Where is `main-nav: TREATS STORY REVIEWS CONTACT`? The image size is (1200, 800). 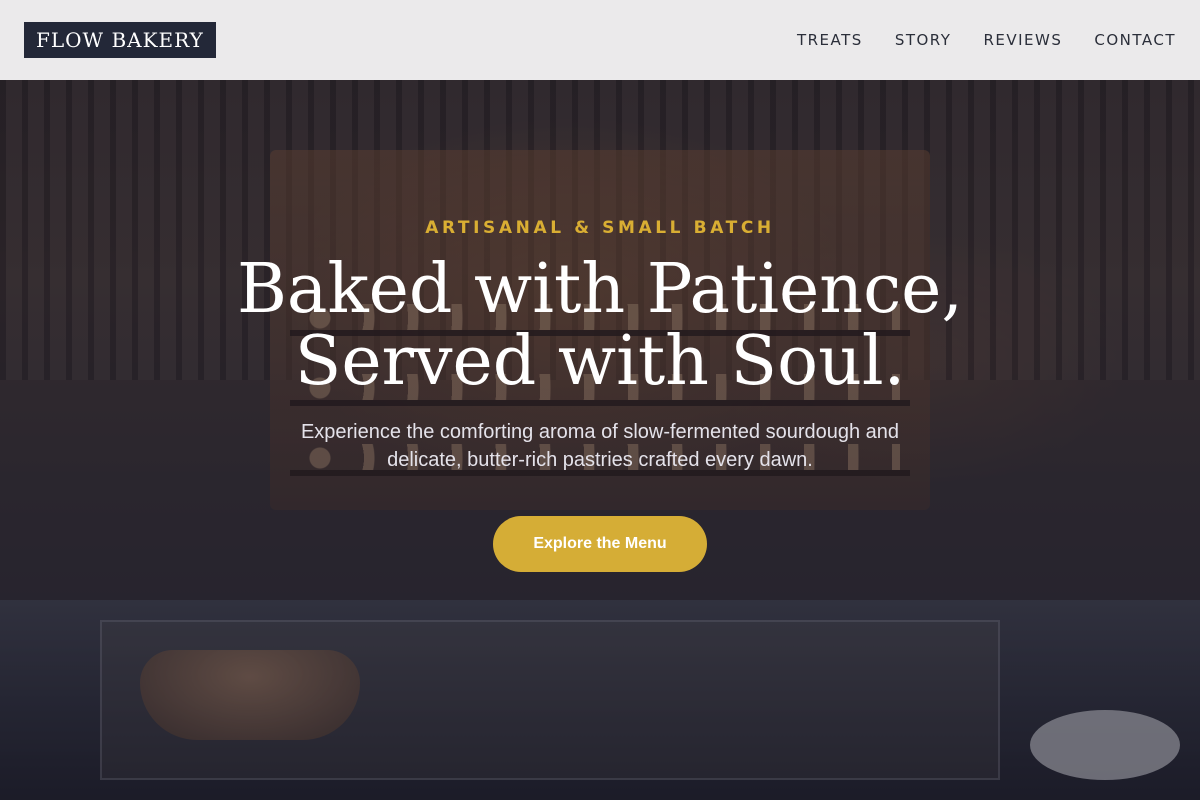
main-nav: TREATS STORY REVIEWS CONTACT is located at coordinates (986, 40).